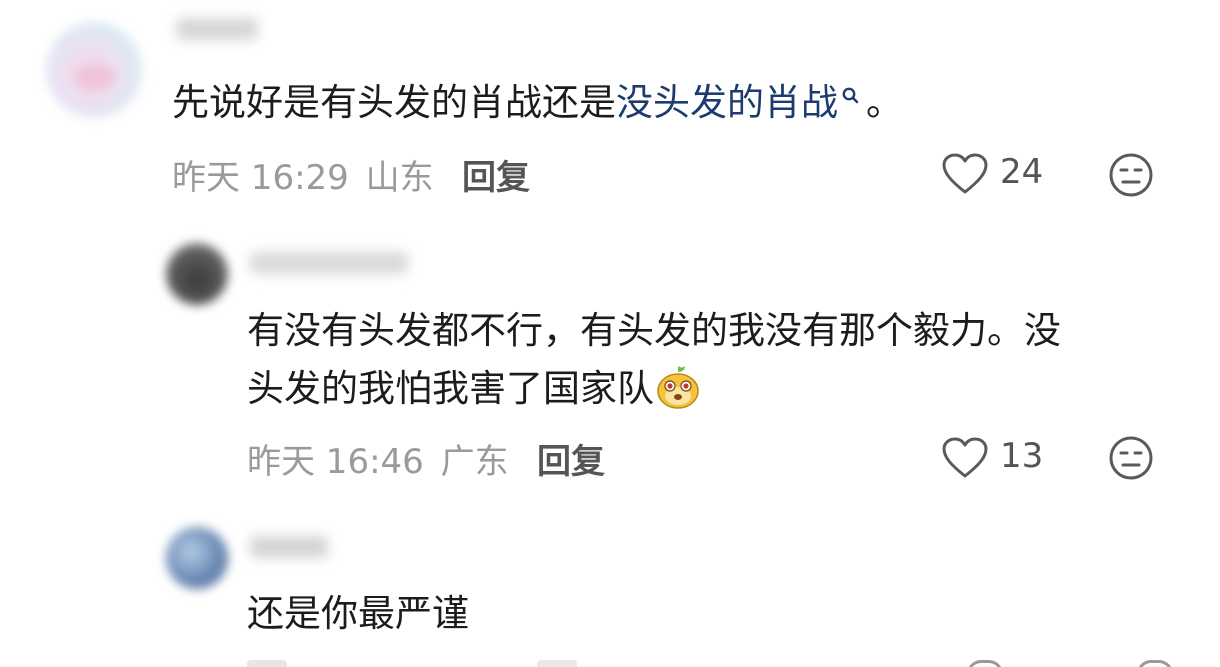 The image size is (1220, 667). What do you see at coordinates (399, 178) in the screenshot?
I see `location: 山东` at bounding box center [399, 178].